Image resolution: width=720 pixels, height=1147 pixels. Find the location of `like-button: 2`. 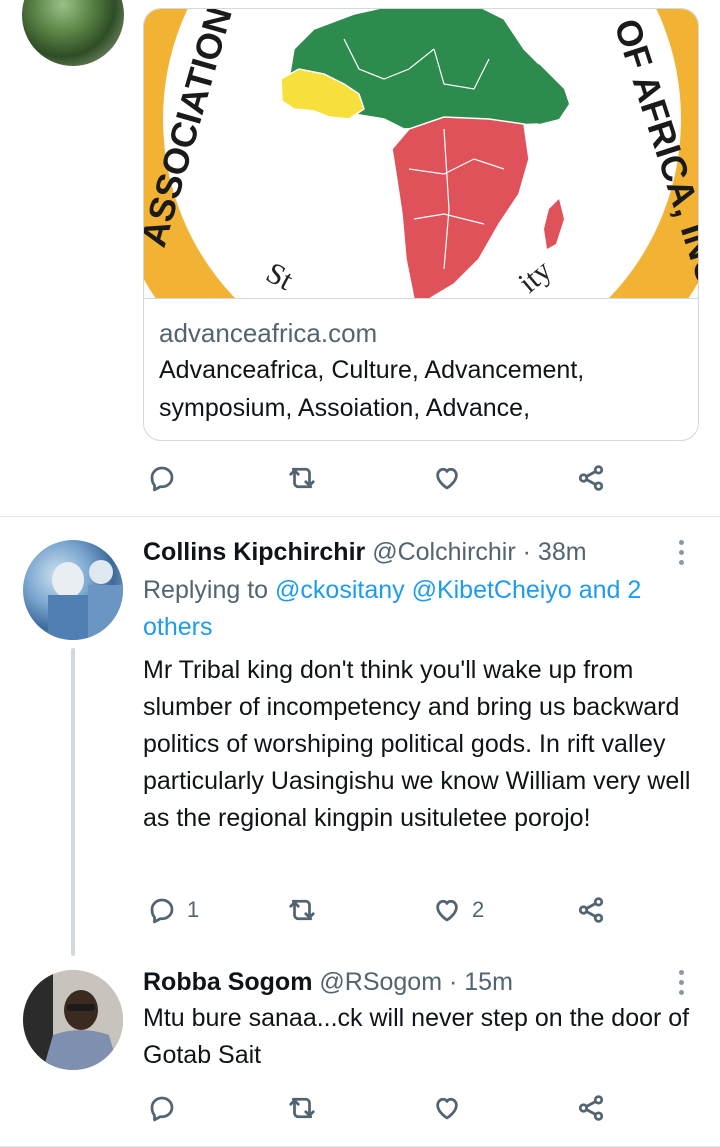

like-button: 2 is located at coordinates (458, 910).